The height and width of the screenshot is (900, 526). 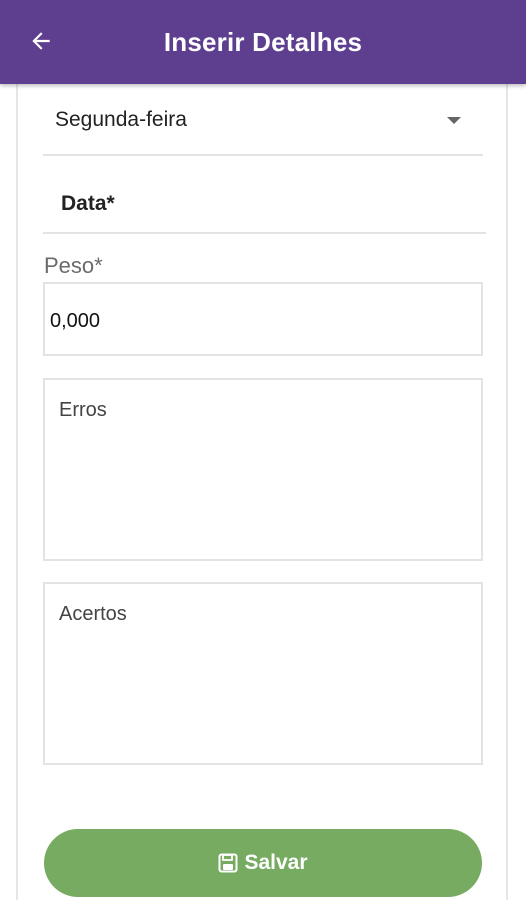 What do you see at coordinates (454, 120) in the screenshot?
I see `caret-down-icon` at bounding box center [454, 120].